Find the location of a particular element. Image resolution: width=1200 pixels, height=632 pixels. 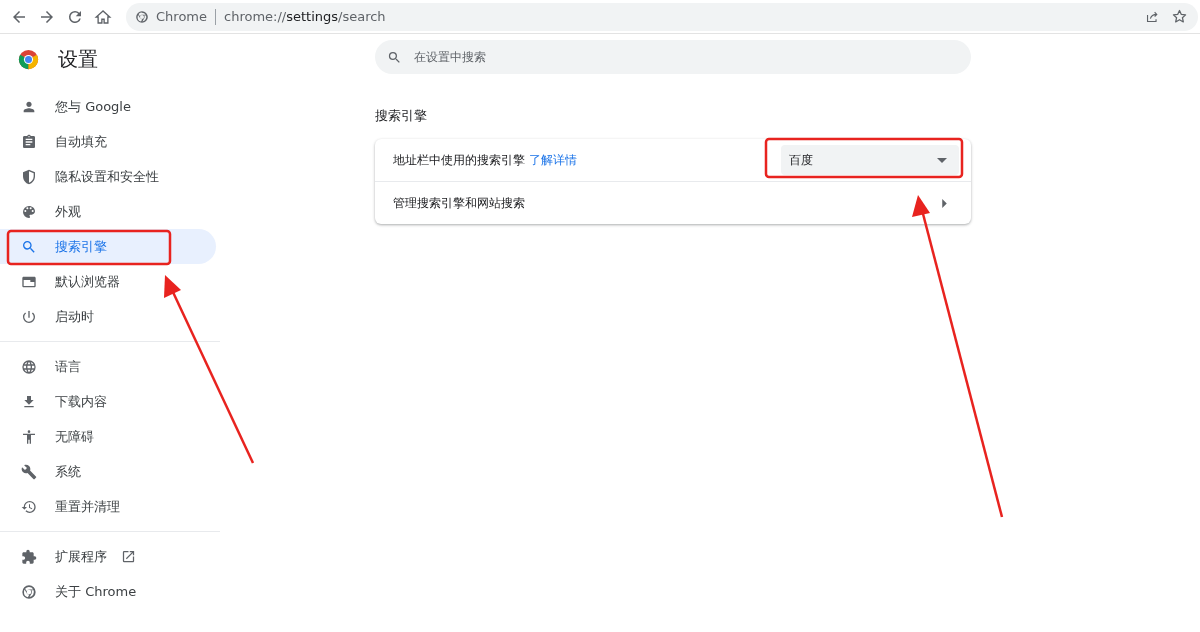

sidebar-item: 默认浏览器 is located at coordinates (108, 281).